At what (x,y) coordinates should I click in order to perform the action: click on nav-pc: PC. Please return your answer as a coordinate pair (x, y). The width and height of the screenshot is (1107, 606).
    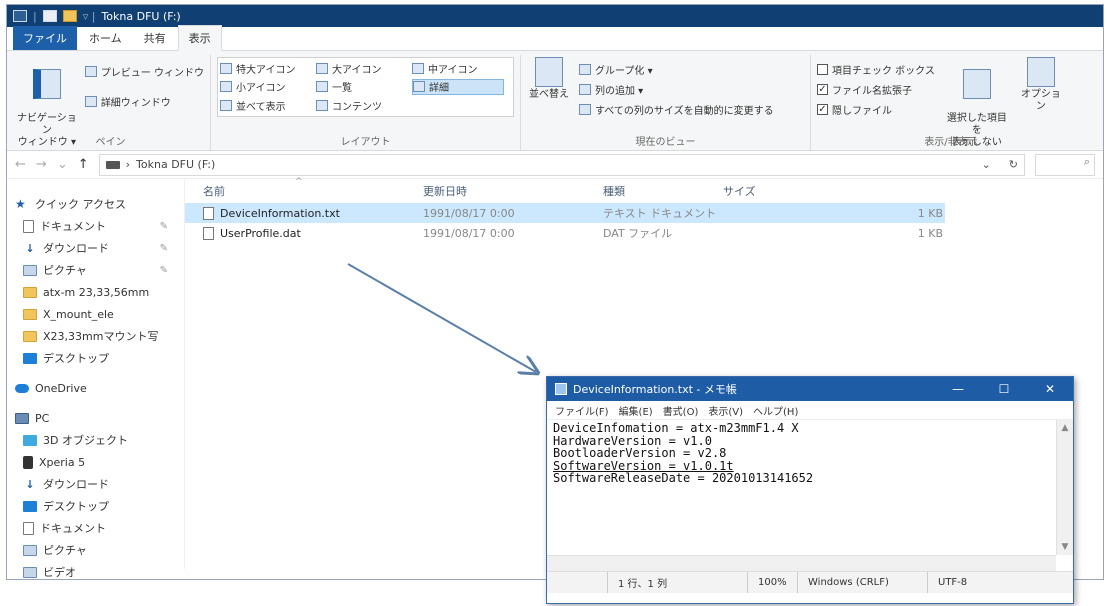
    Looking at the image, I should click on (98, 418).